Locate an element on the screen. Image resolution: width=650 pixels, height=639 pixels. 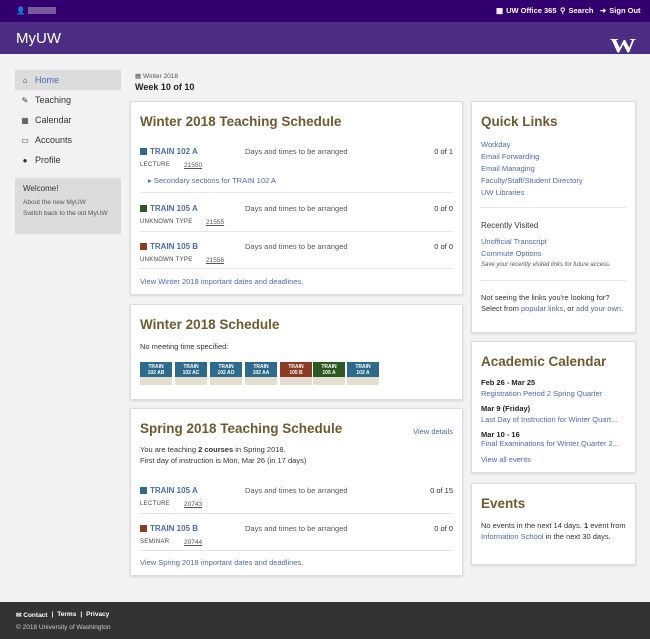
quick-link: Faculty/Staff/Student Directory is located at coordinates (532, 180).